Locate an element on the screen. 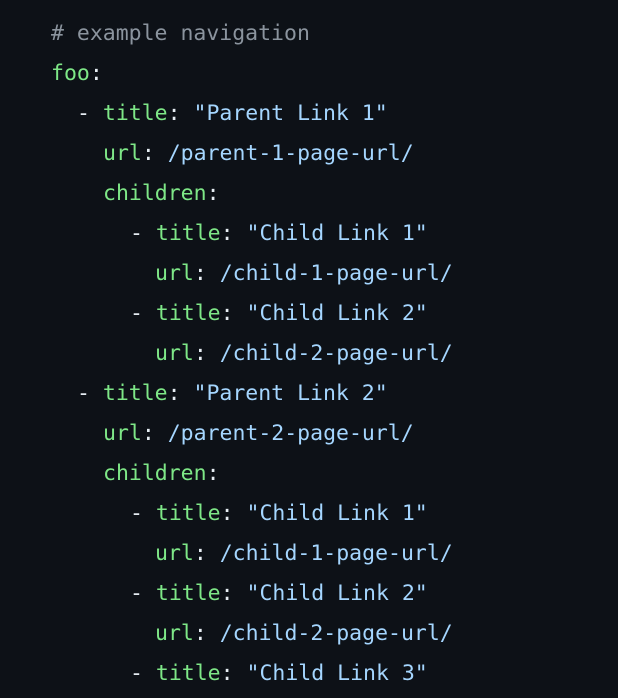  parent-1-title-value: "Parent Link 1" is located at coordinates (290, 113).